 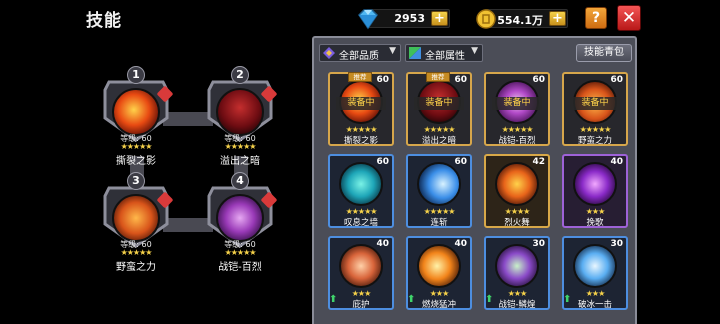 What do you see at coordinates (409, 18) in the screenshot?
I see `gem-amount: 2953` at bounding box center [409, 18].